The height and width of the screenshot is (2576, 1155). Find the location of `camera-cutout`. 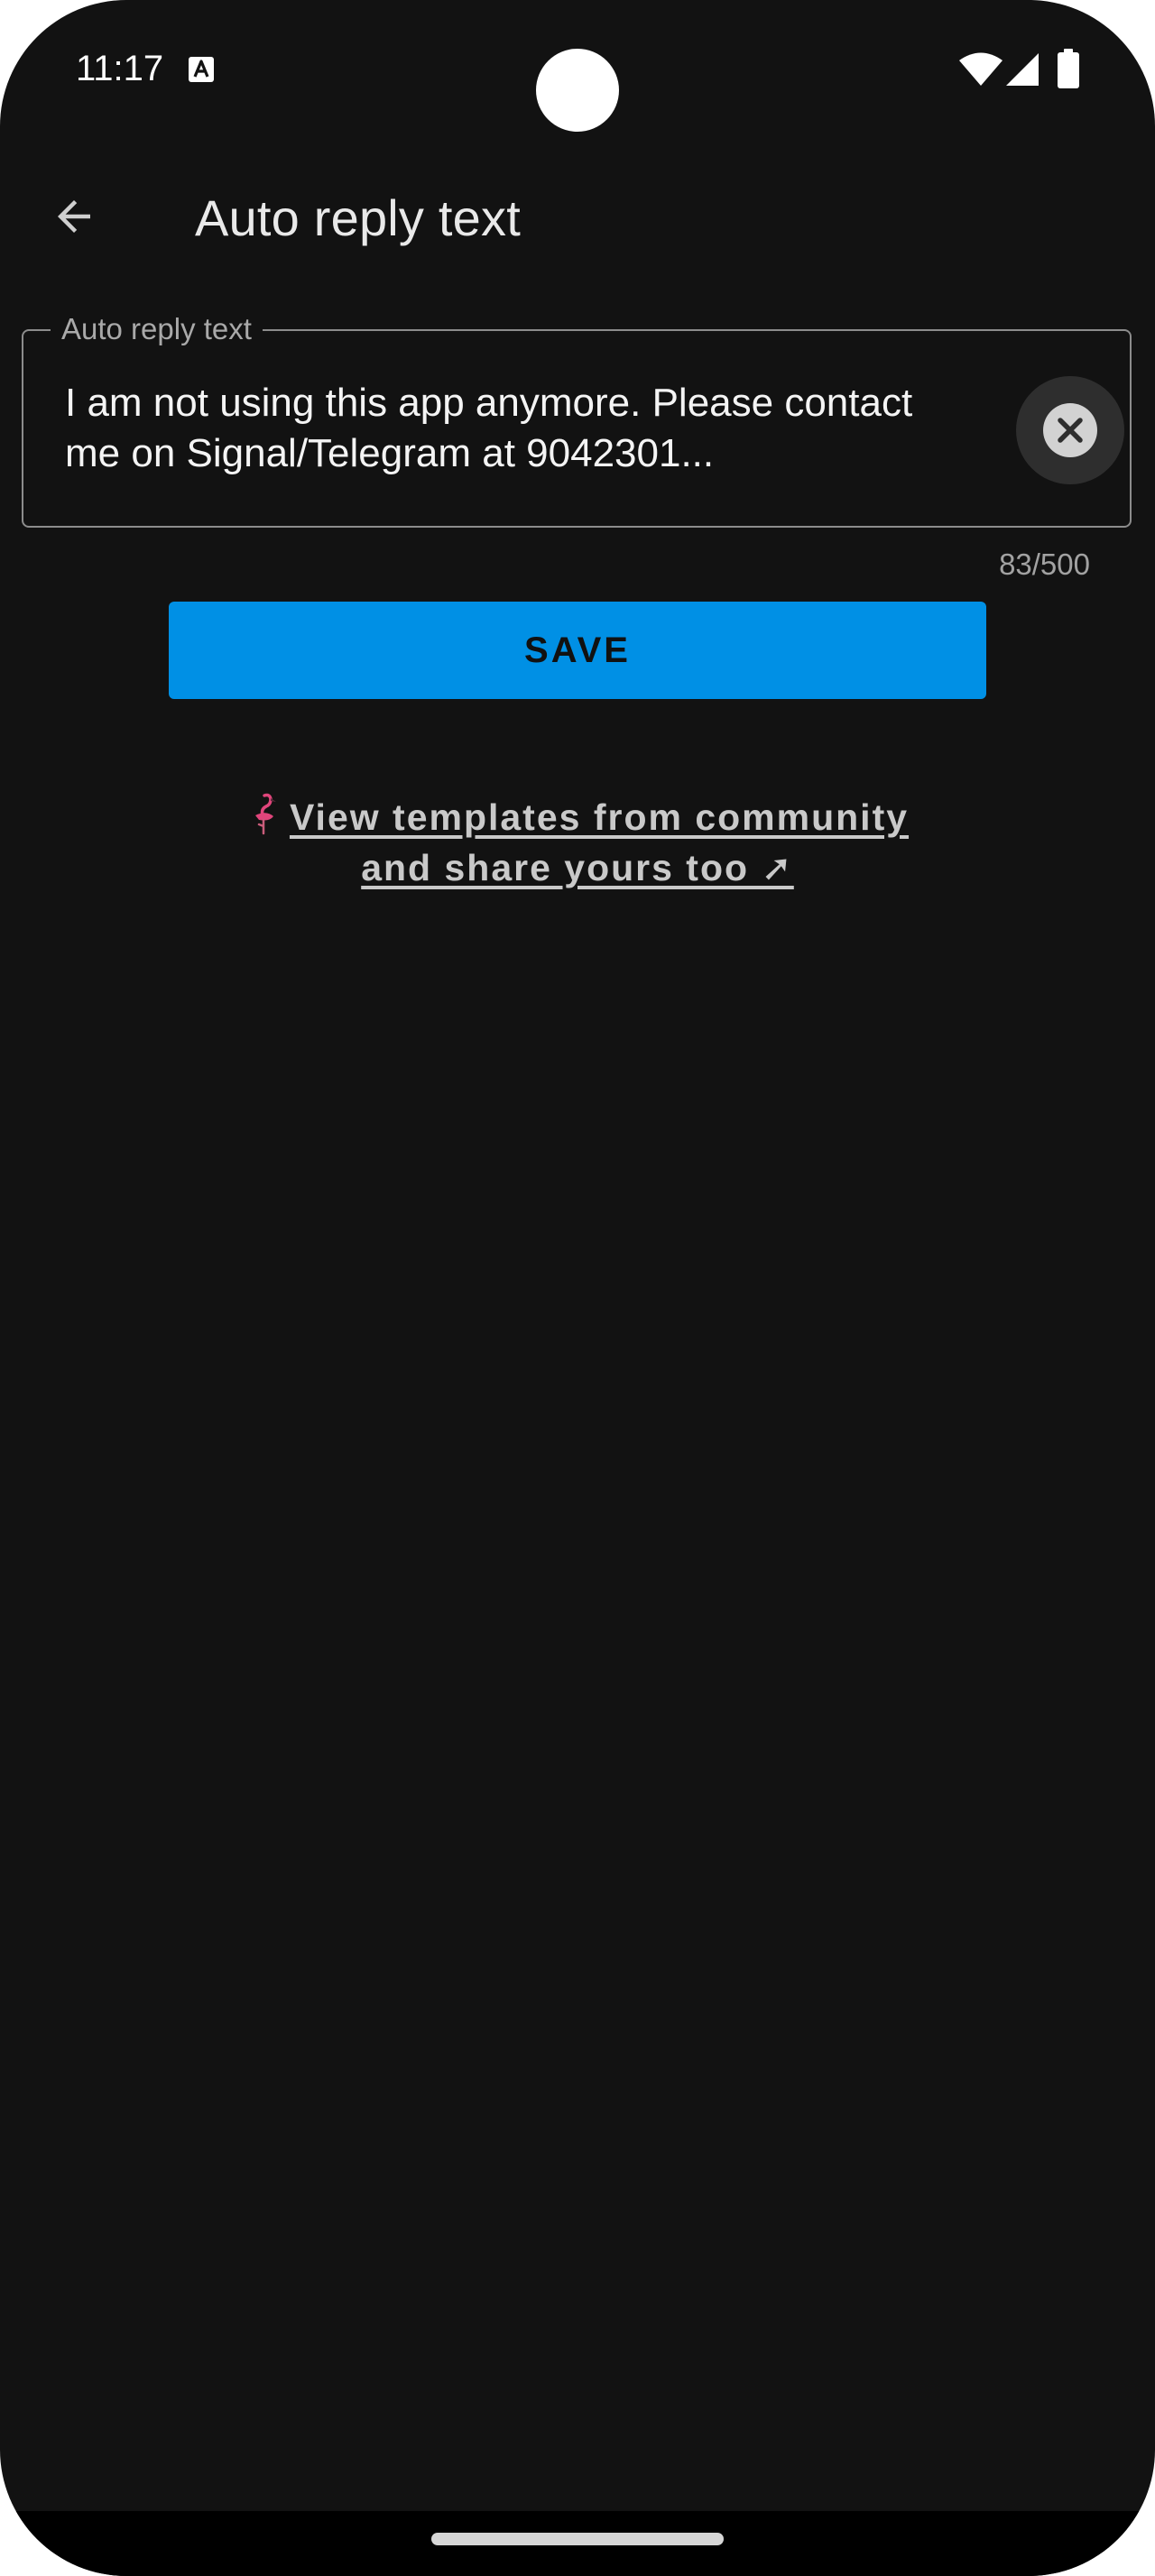

camera-cutout is located at coordinates (577, 91).